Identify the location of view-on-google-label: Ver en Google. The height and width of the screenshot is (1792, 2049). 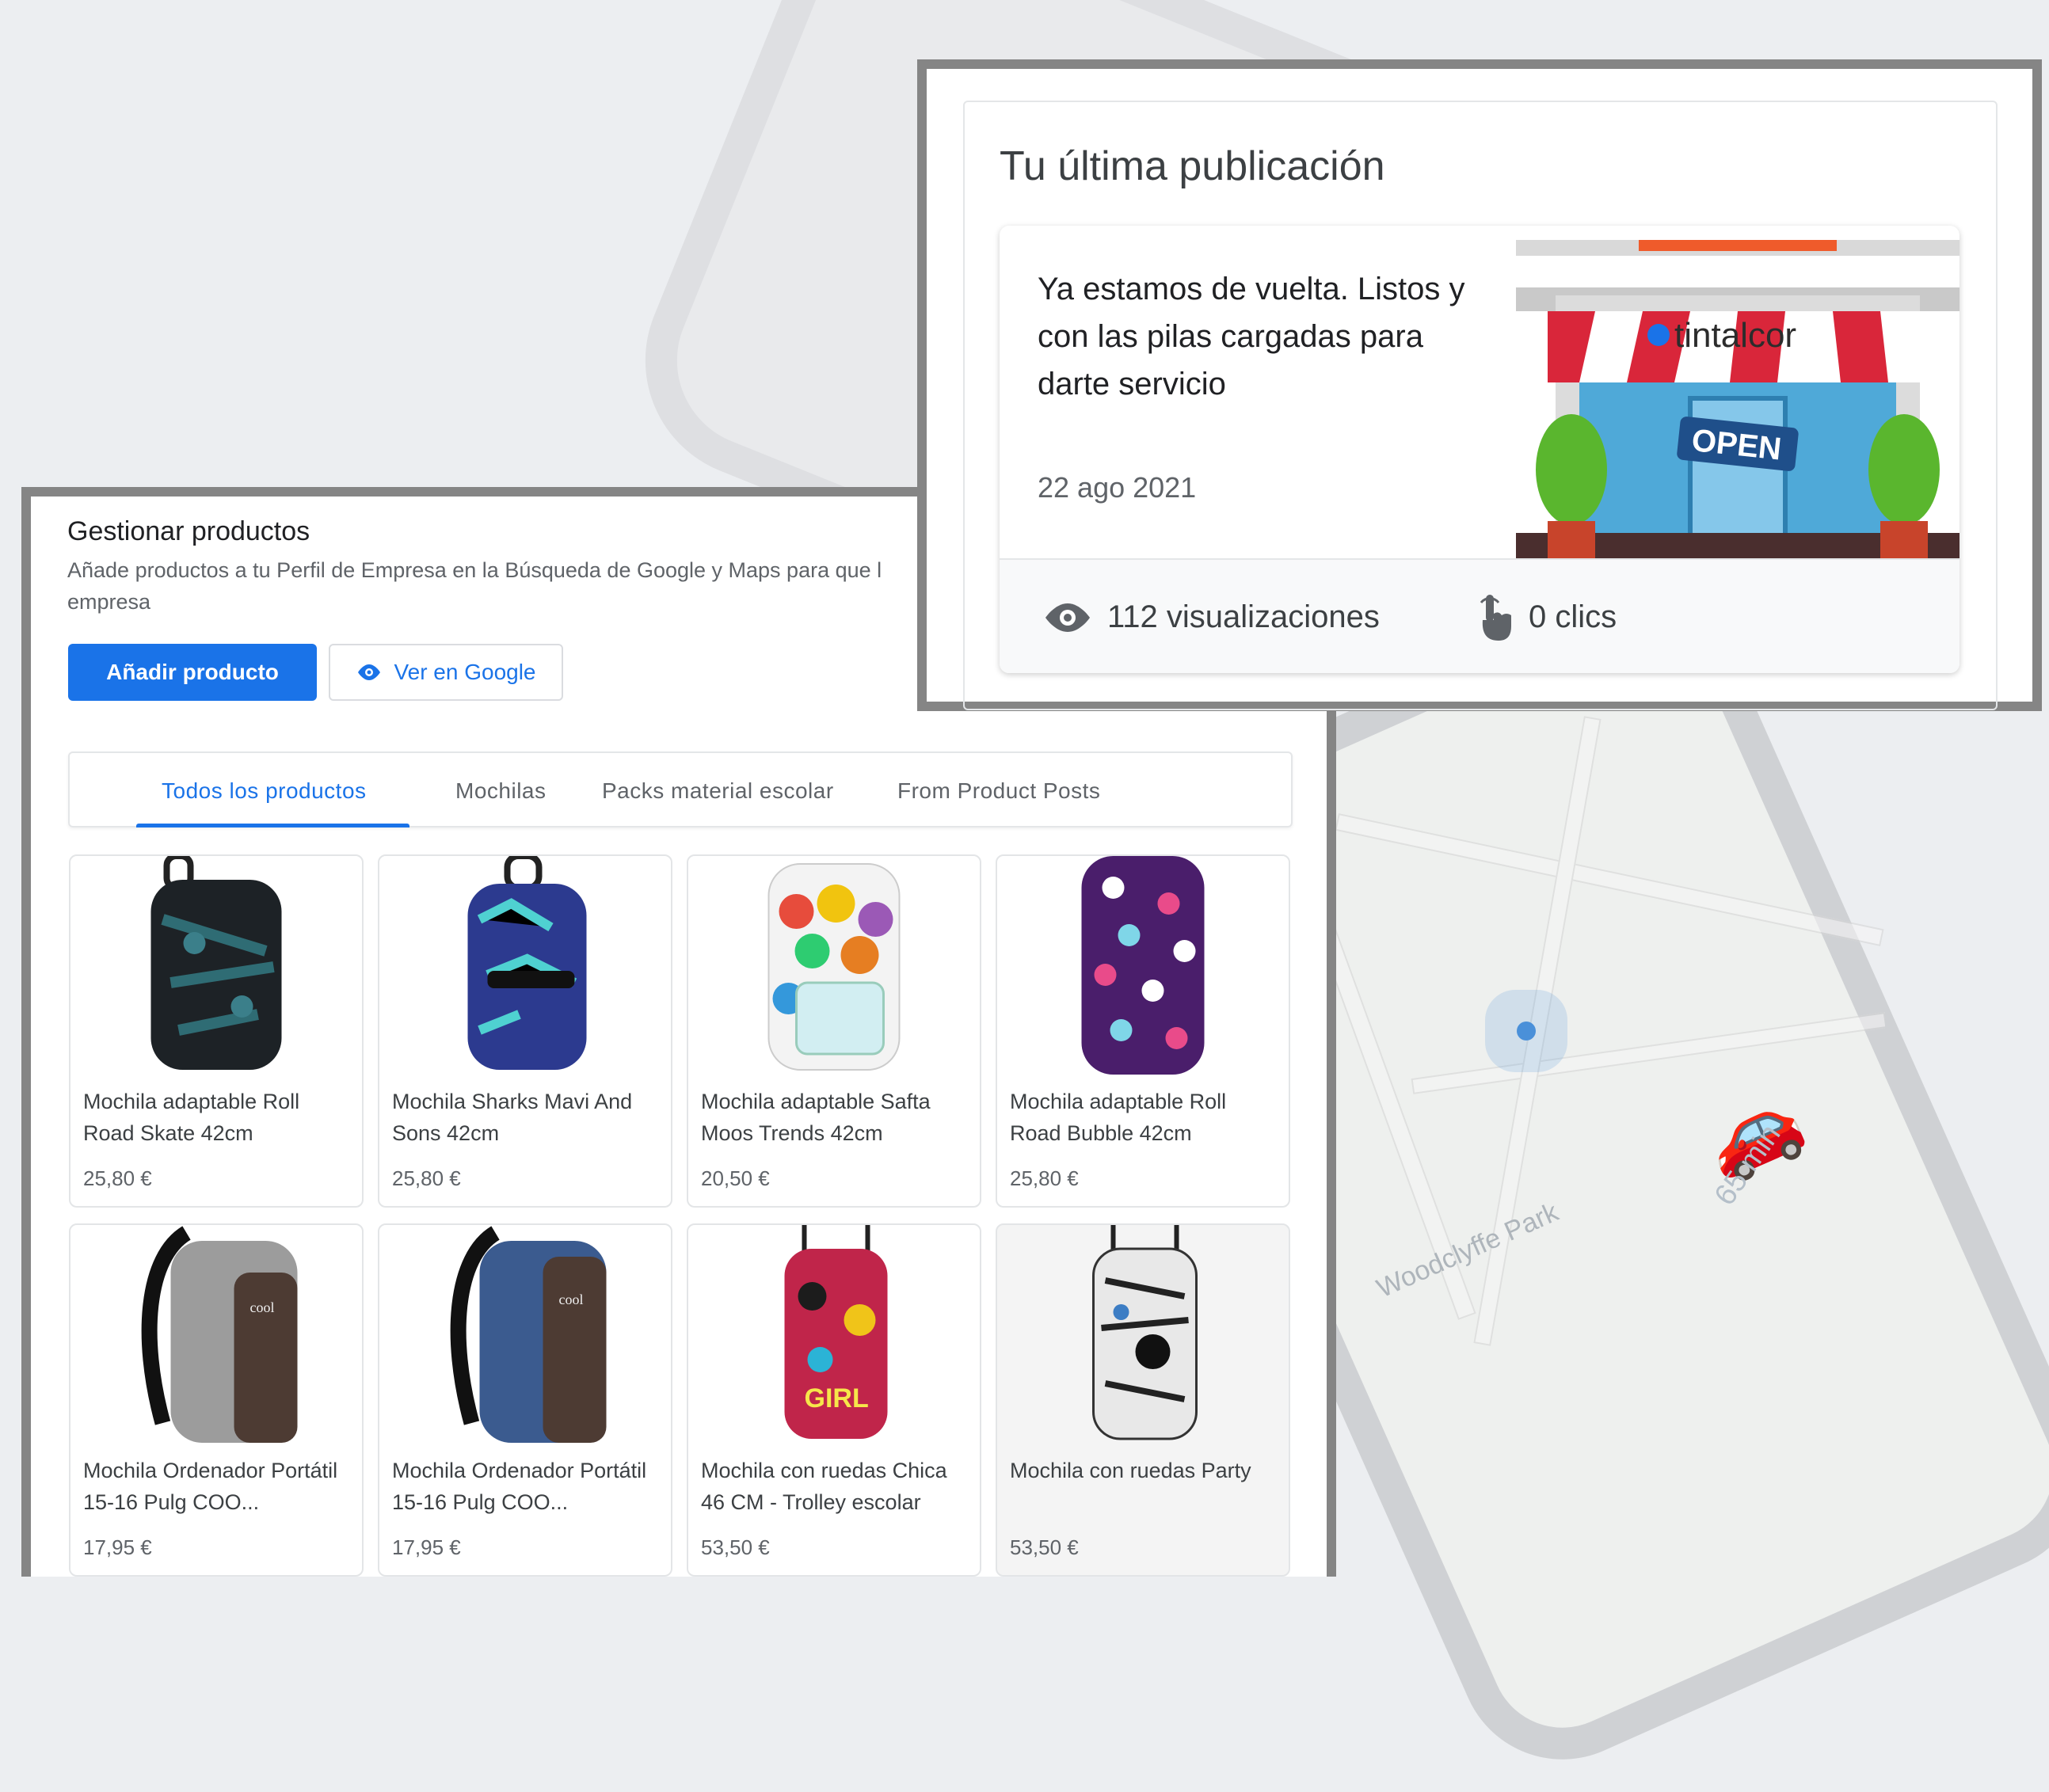
(465, 672).